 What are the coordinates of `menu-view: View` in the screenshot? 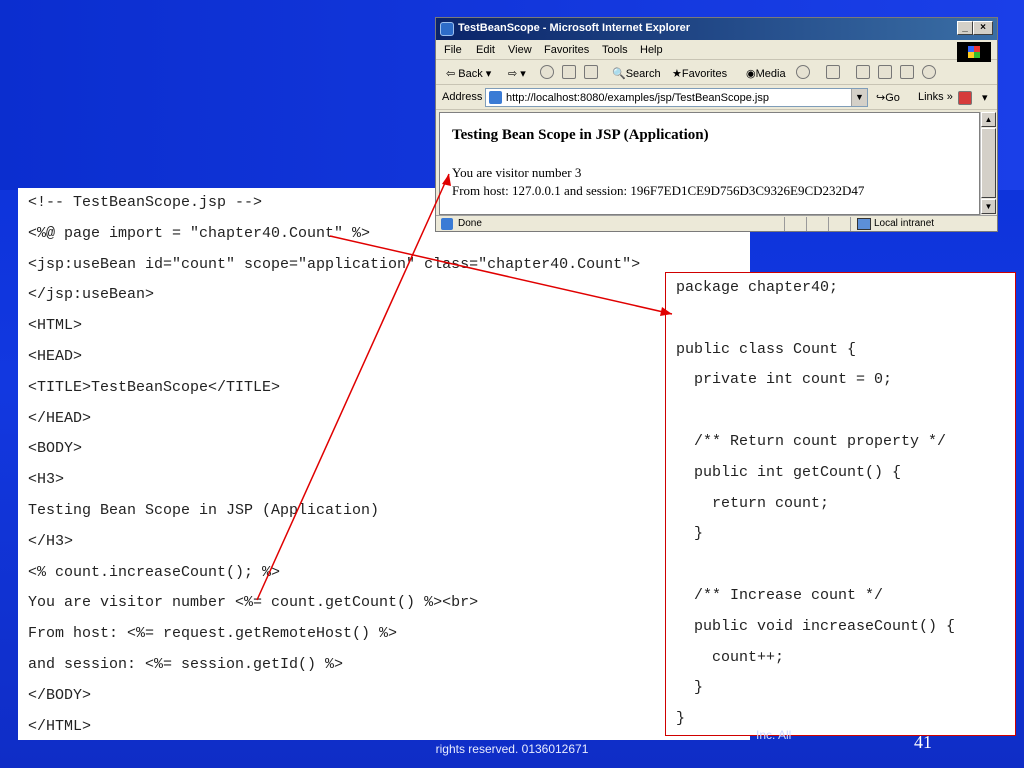 It's located at (520, 50).